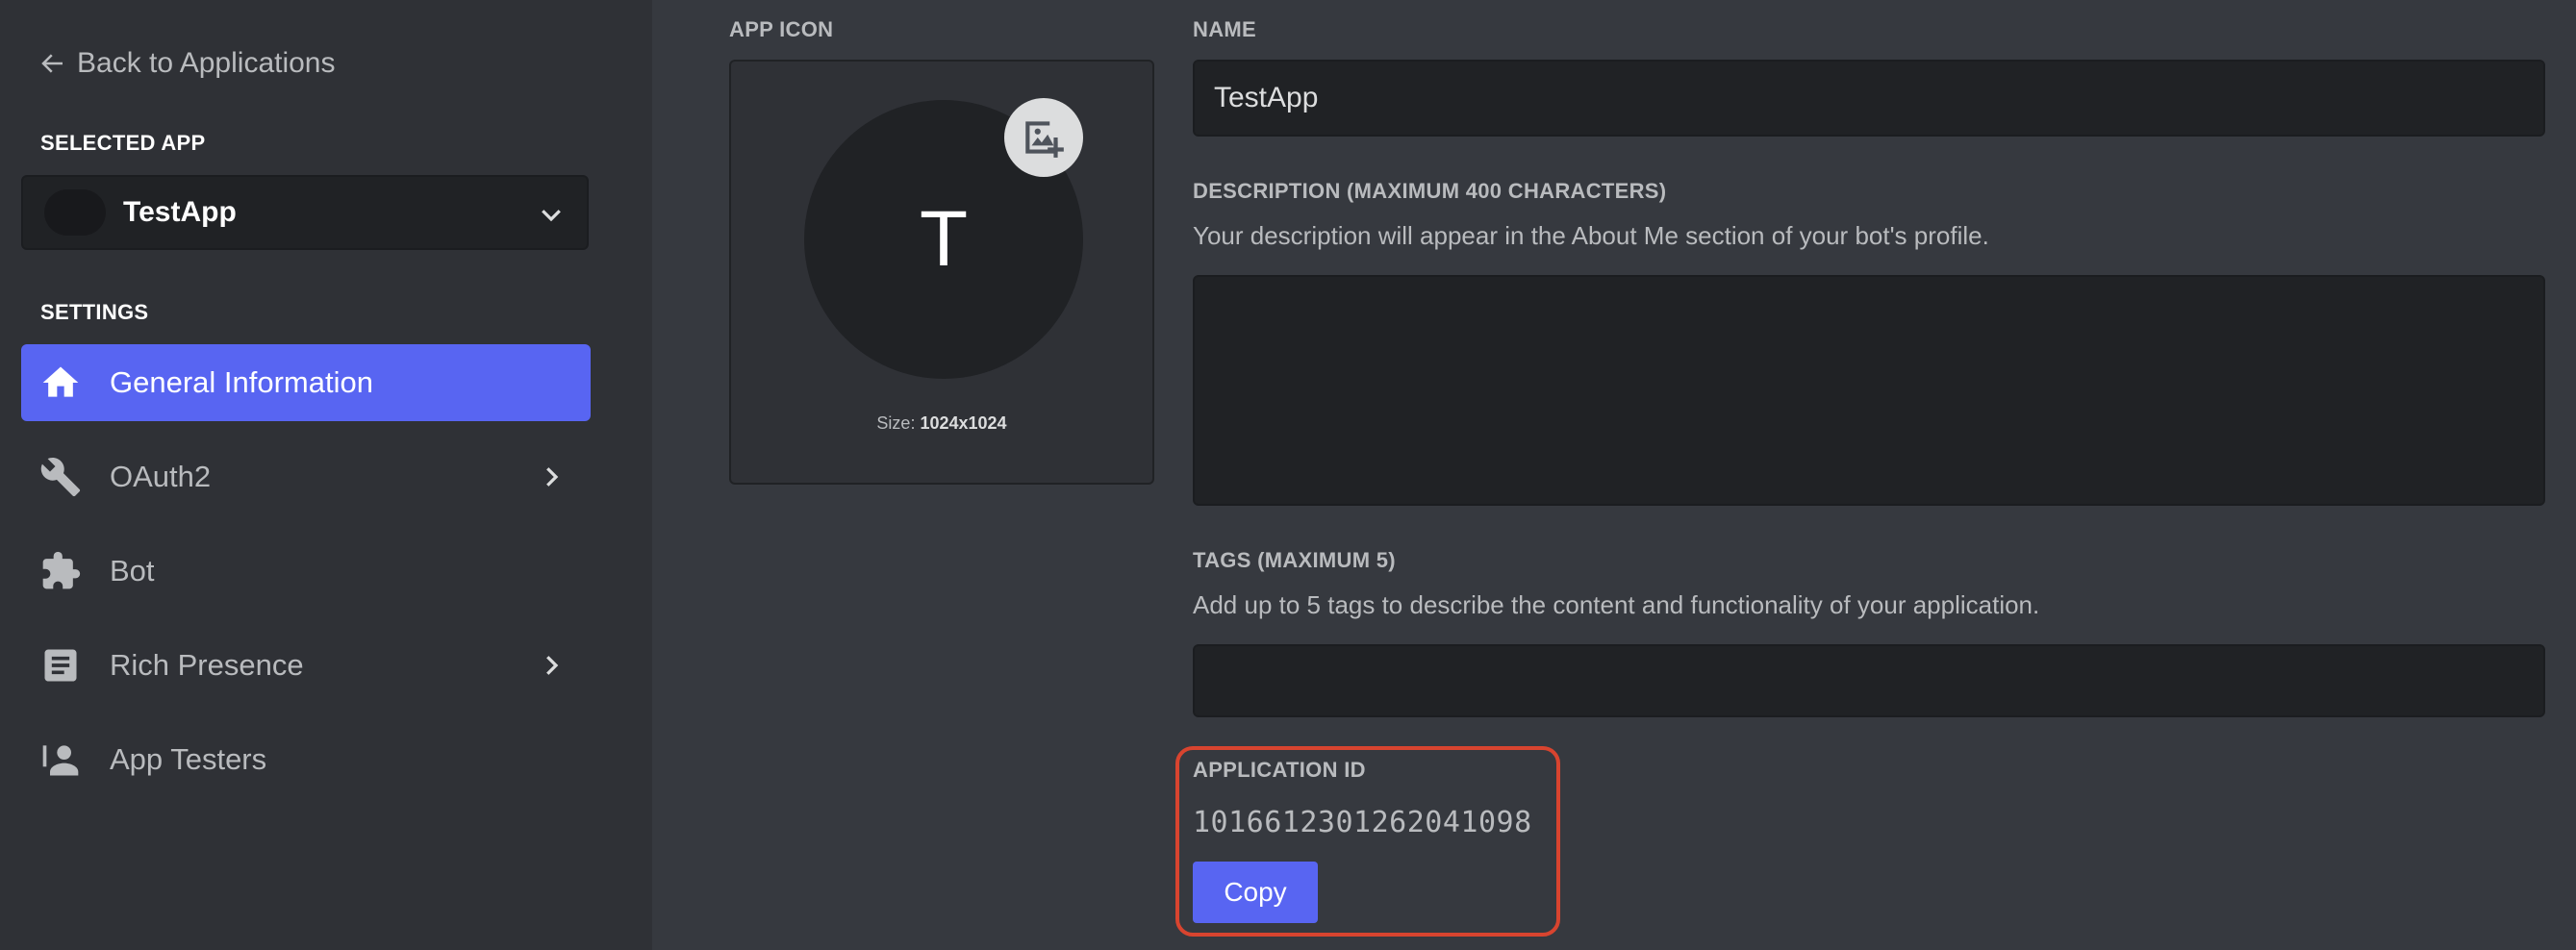  What do you see at coordinates (207, 665) in the screenshot?
I see `sidebar-item-label: Rich Presence` at bounding box center [207, 665].